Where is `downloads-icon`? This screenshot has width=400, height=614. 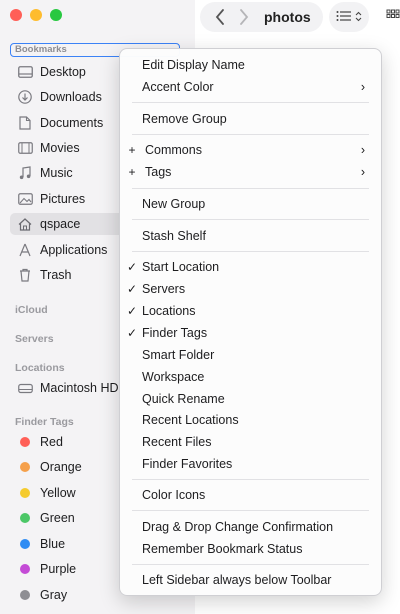 downloads-icon is located at coordinates (25, 97).